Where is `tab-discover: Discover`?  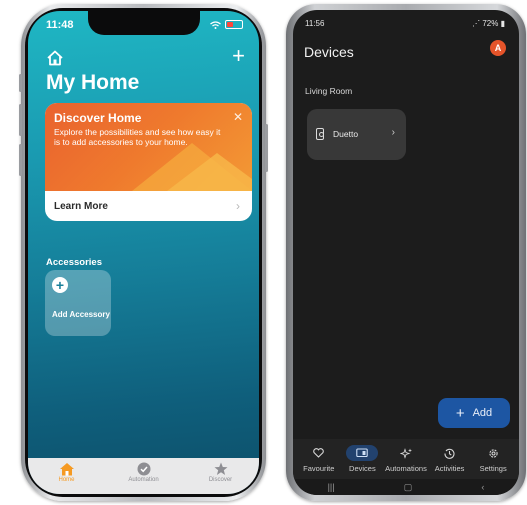 tab-discover: Discover is located at coordinates (221, 470).